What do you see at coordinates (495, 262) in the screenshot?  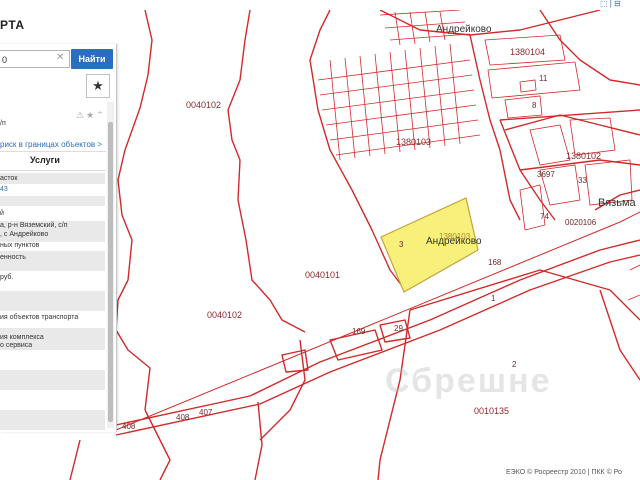 I see `road-label-168: 168` at bounding box center [495, 262].